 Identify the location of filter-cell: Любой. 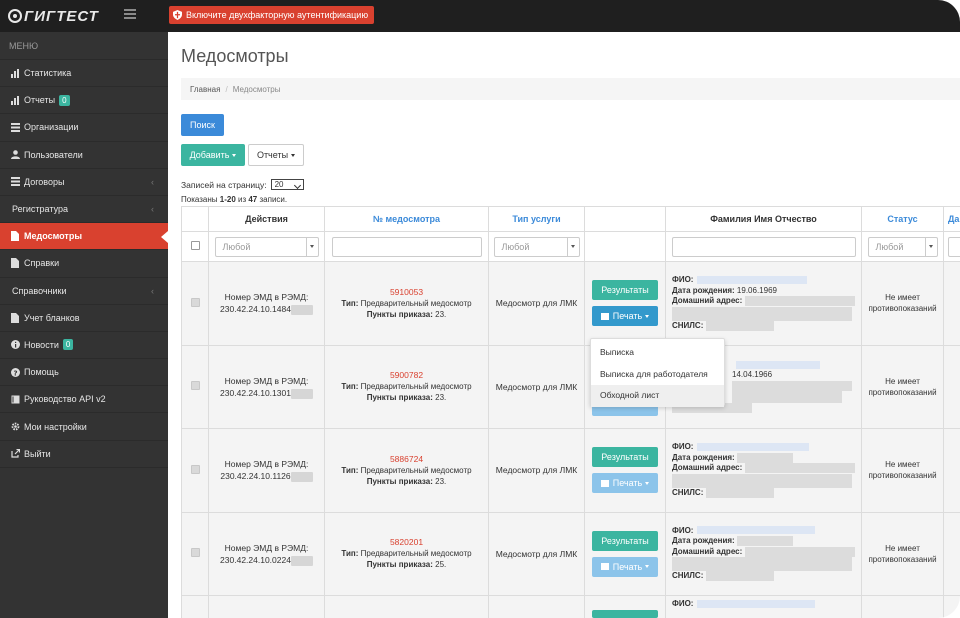
(266, 246).